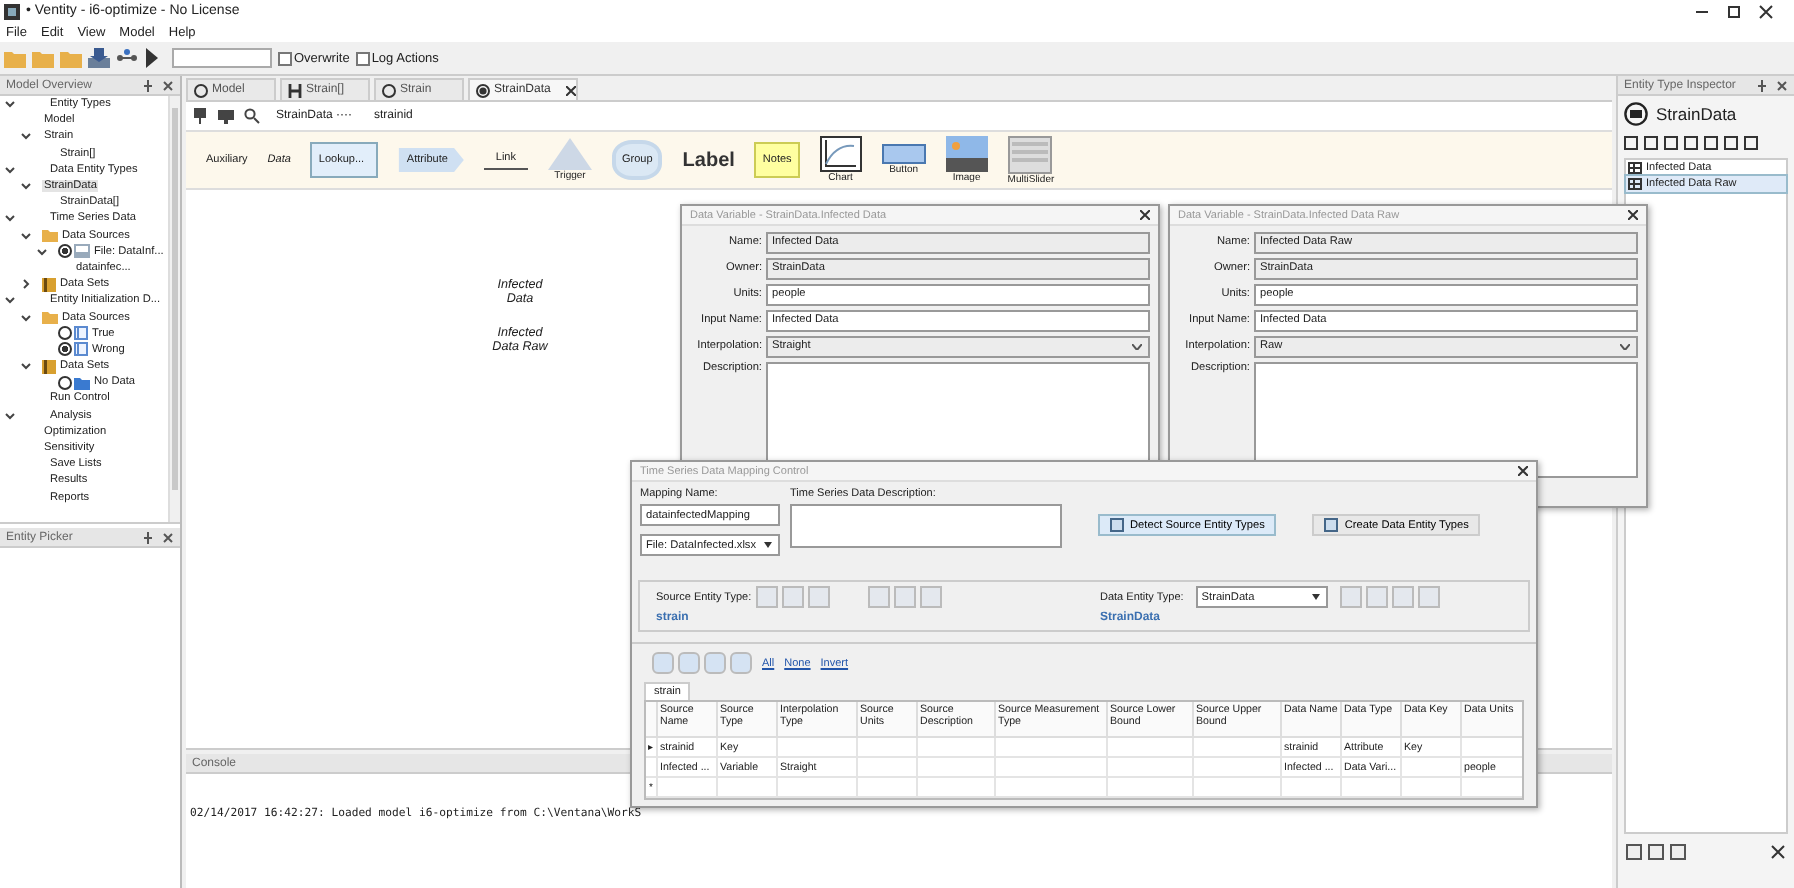 The height and width of the screenshot is (888, 1794). Describe the element at coordinates (483, 90) in the screenshot. I see `target-icon` at that location.